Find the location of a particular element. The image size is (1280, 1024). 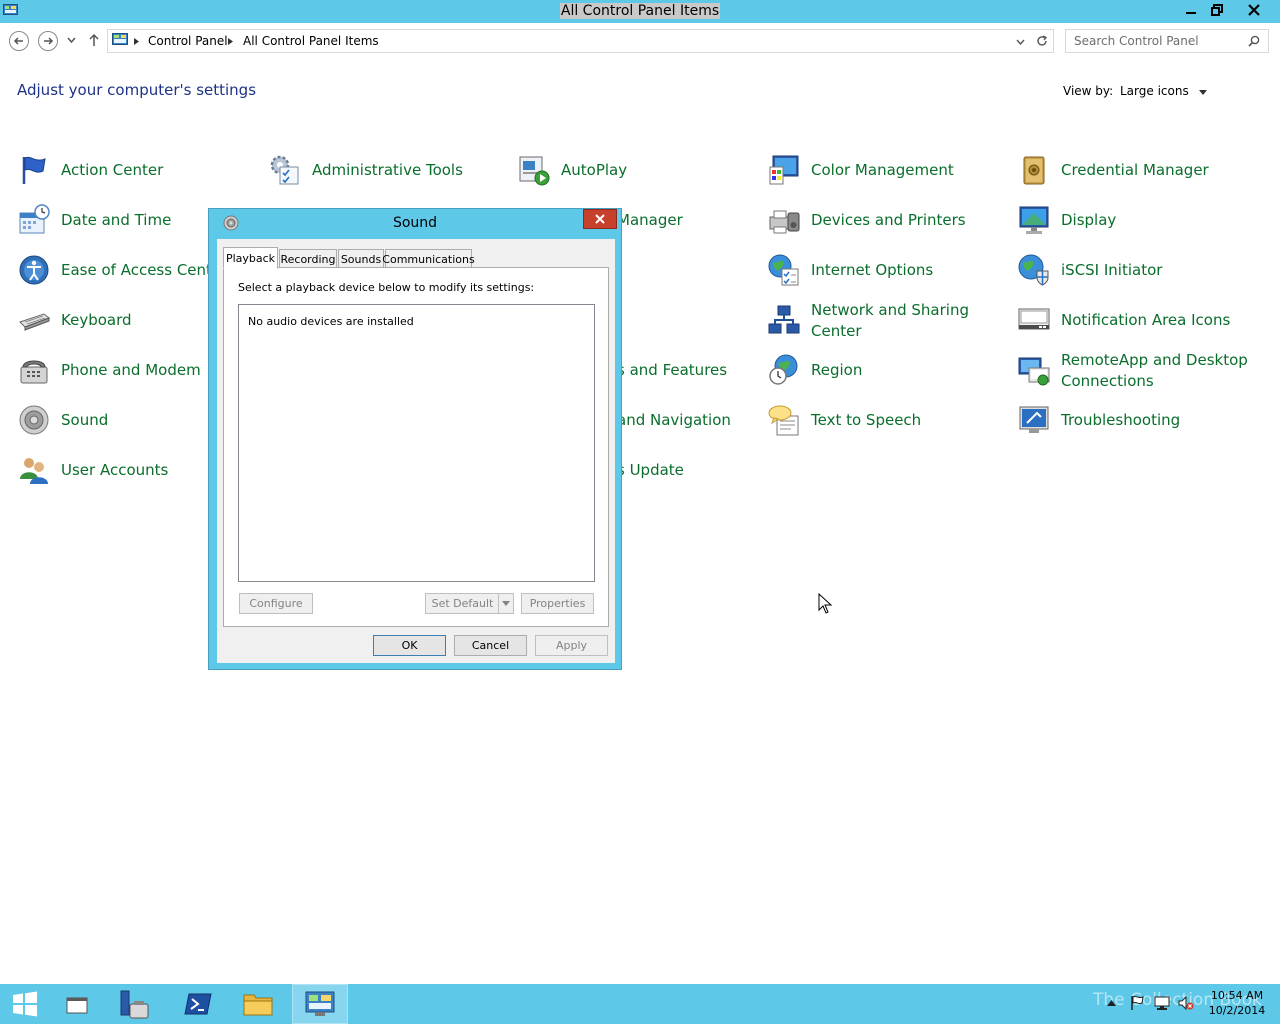

globe-shield-icon is located at coordinates (1033, 270).